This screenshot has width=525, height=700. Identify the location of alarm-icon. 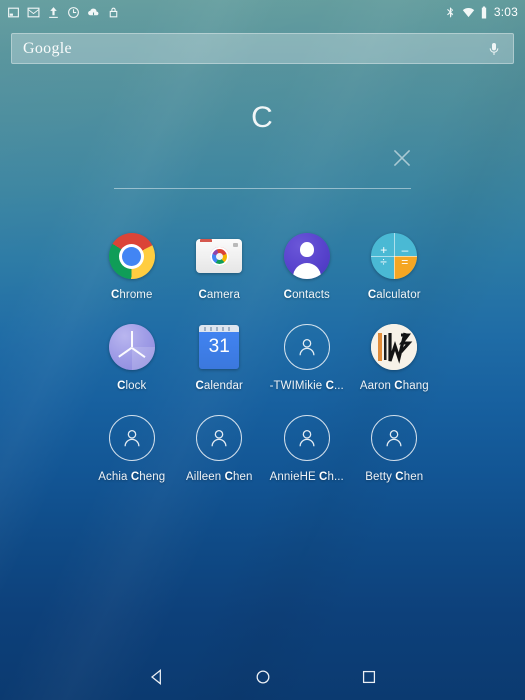
(73, 12).